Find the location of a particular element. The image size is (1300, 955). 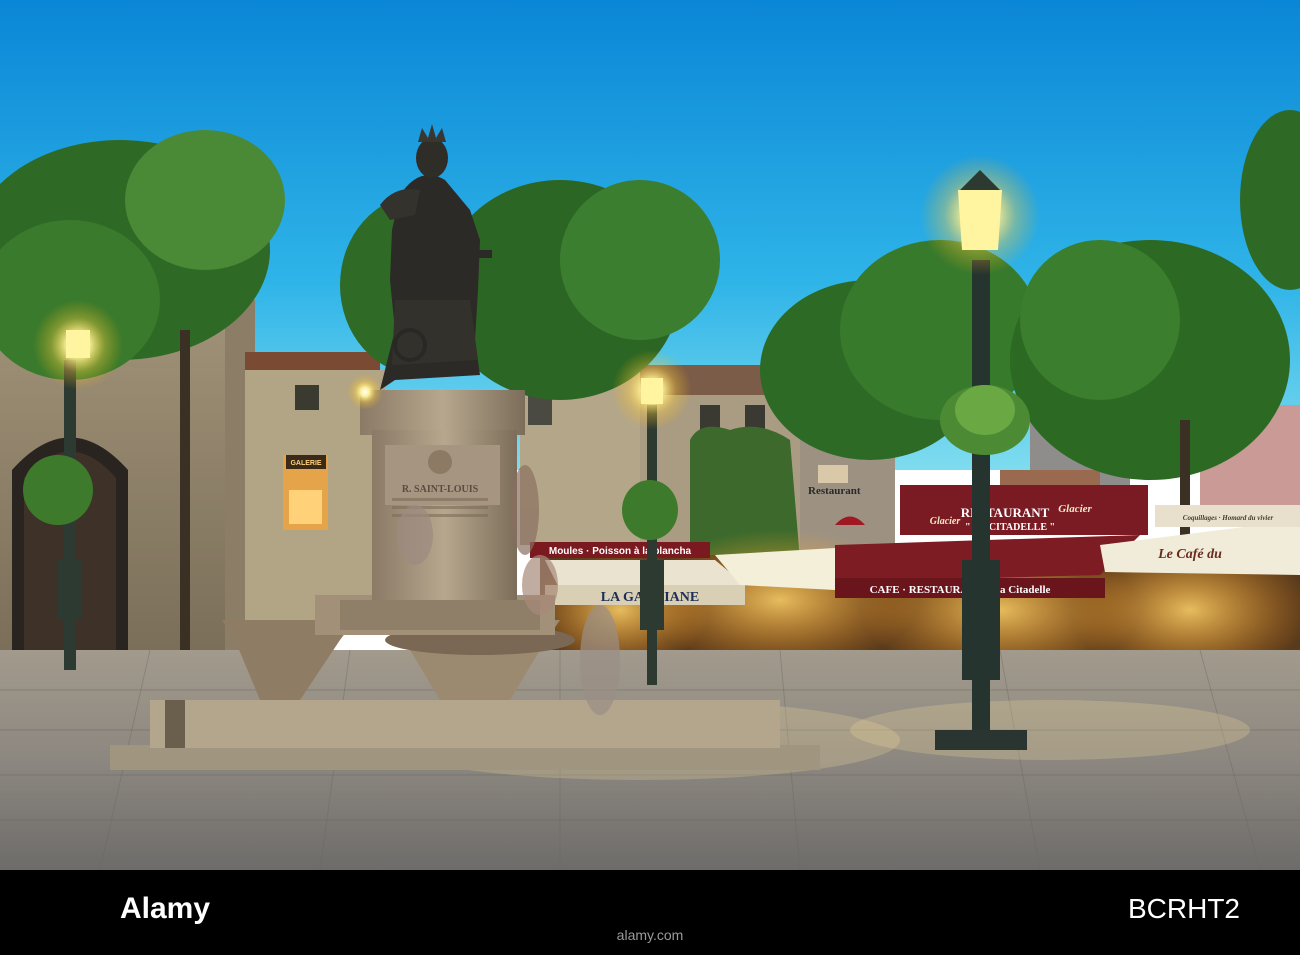

galerie-sign: GALERIE is located at coordinates (305, 463).